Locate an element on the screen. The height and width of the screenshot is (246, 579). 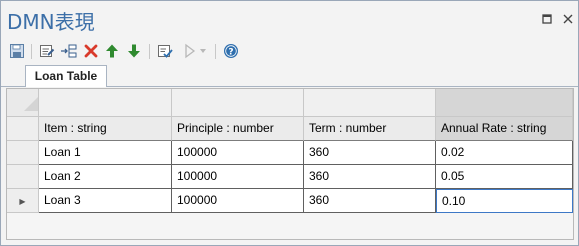
move-up-icon is located at coordinates (112, 51).